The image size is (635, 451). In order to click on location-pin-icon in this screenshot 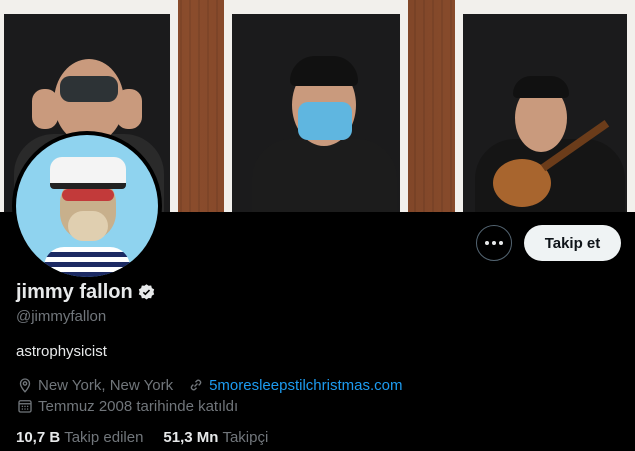, I will do `click(25, 385)`.